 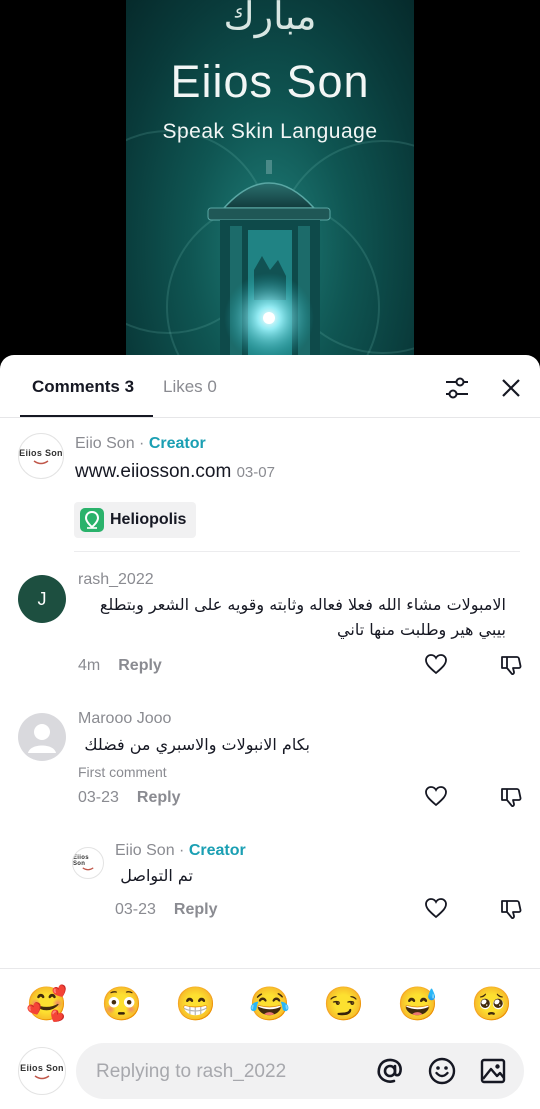 What do you see at coordinates (197, 744) in the screenshot?
I see `comment-text: بكام الانبولات والاسبري من فضلك` at bounding box center [197, 744].